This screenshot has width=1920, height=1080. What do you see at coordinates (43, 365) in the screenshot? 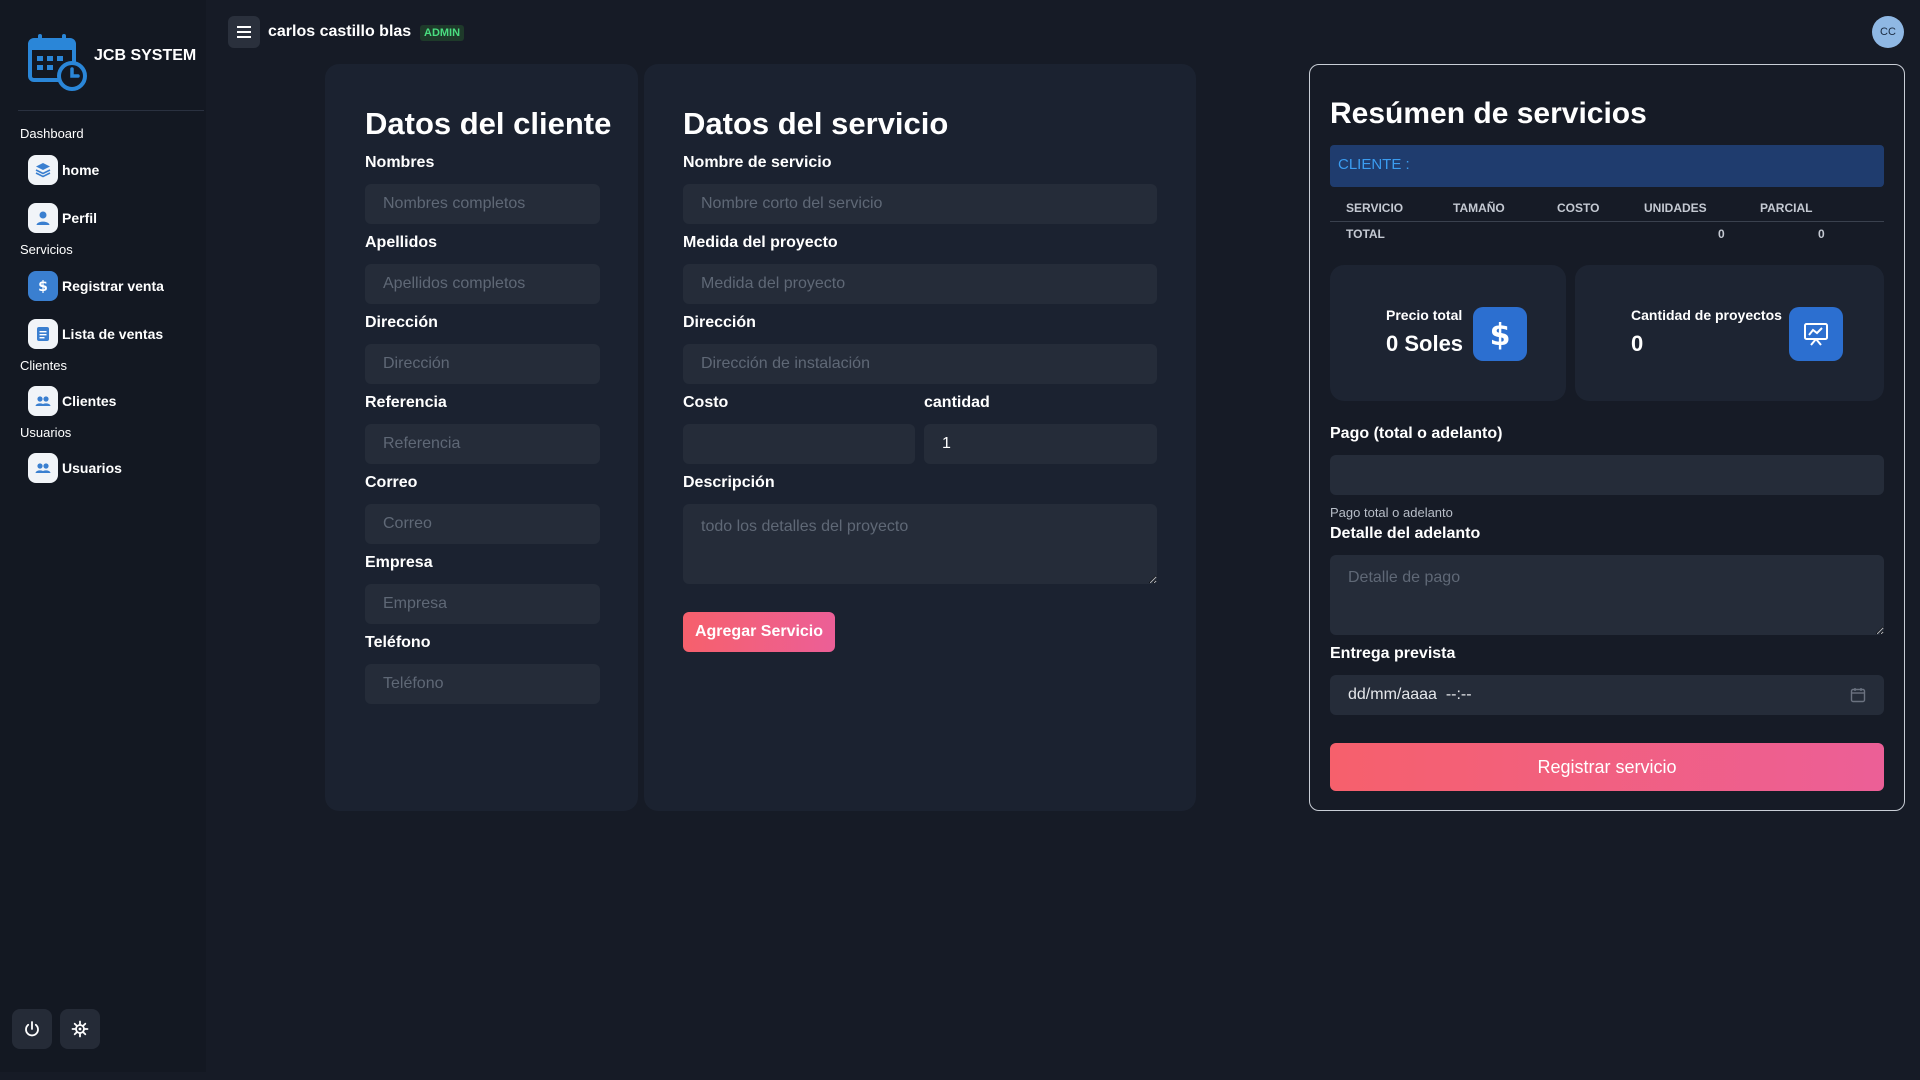
I see `section-label-clientes: Clientes` at bounding box center [43, 365].